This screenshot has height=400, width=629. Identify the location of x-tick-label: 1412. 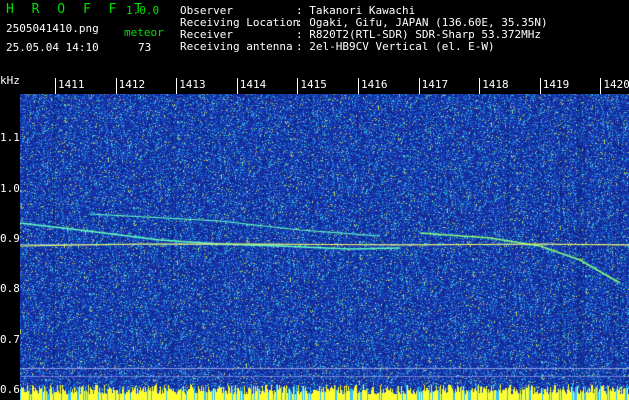
(132, 84).